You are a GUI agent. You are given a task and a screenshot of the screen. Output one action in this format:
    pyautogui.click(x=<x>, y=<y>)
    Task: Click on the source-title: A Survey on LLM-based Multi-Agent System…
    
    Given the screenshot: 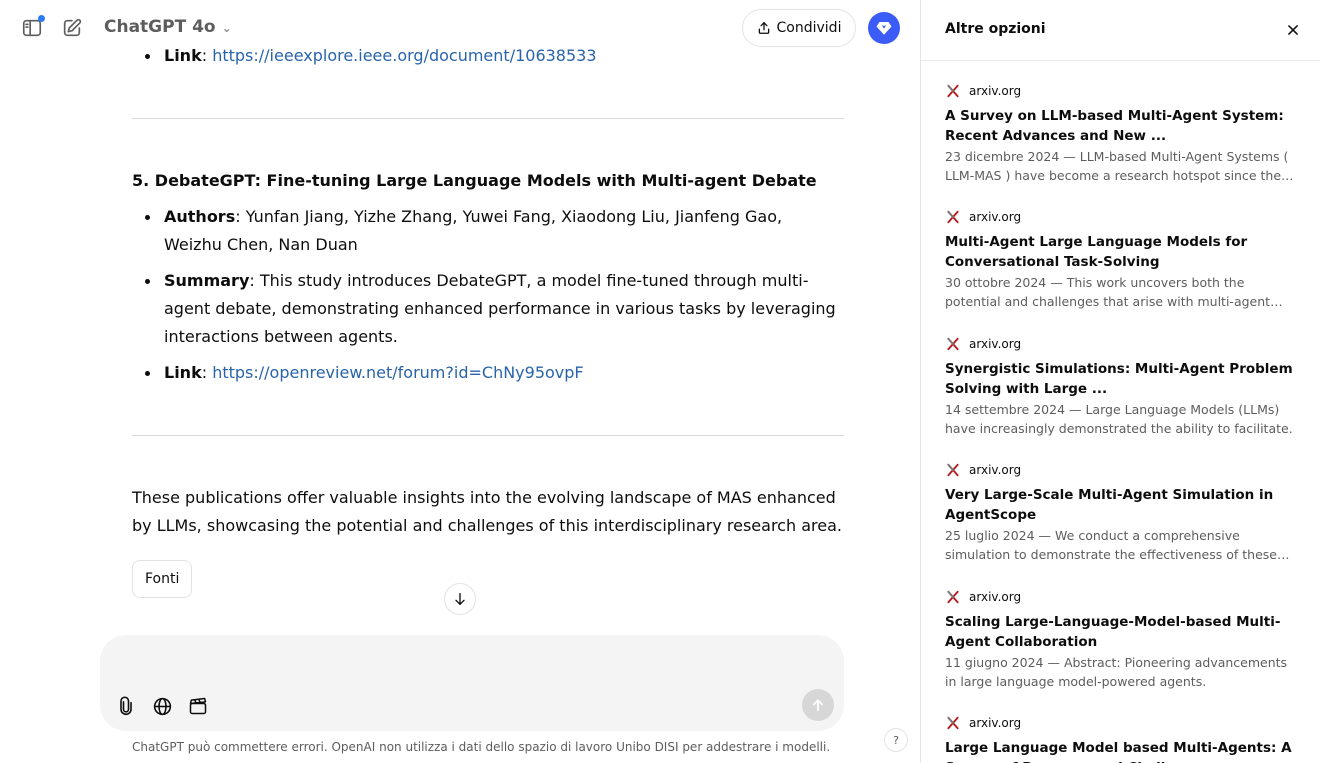 What is the action you would take?
    pyautogui.click(x=1114, y=126)
    